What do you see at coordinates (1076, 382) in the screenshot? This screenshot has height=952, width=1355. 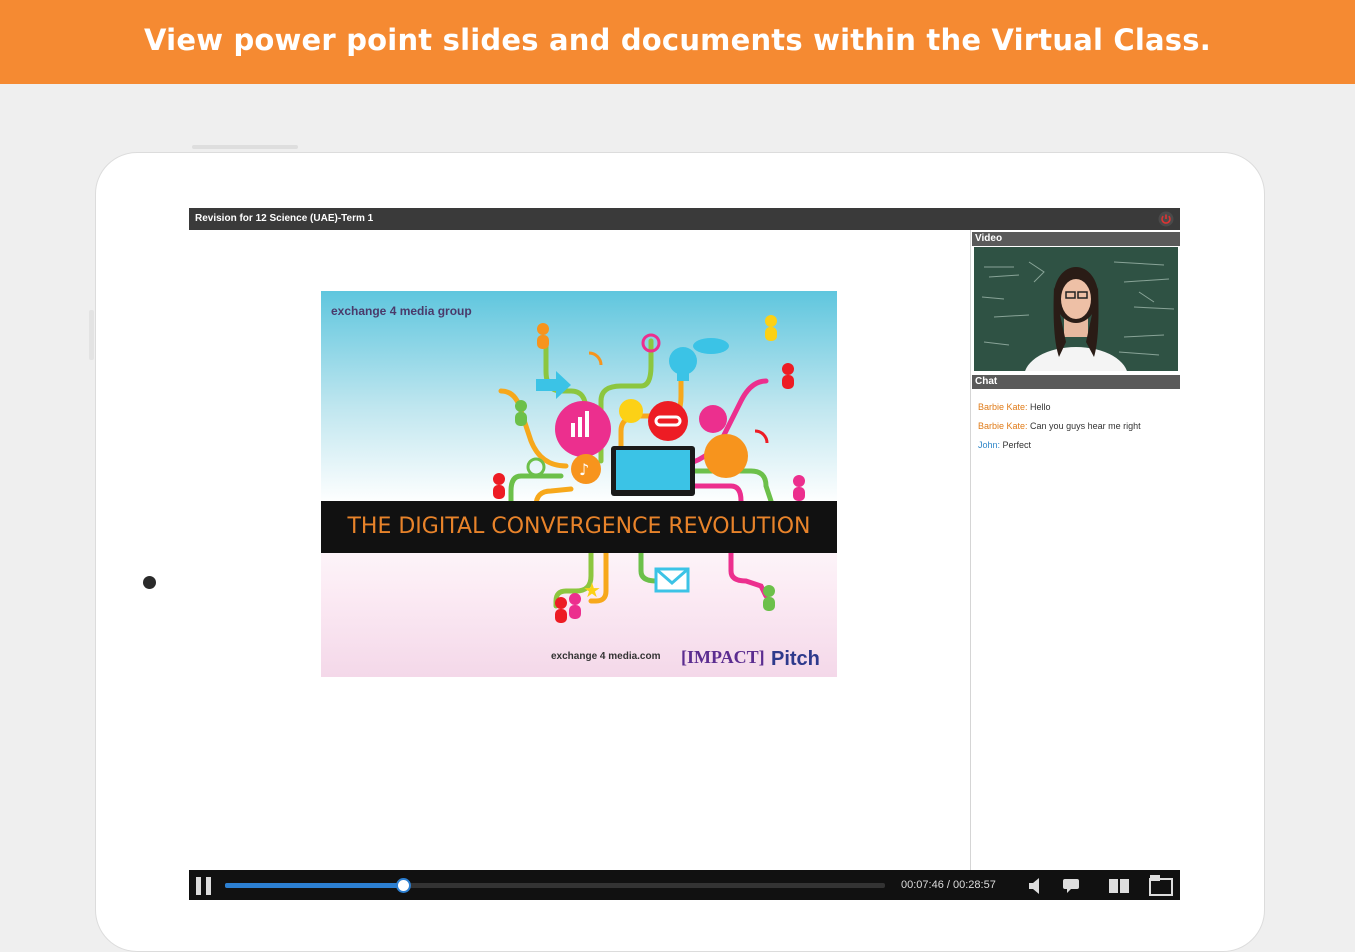 I see `chat-panel-header: Chat` at bounding box center [1076, 382].